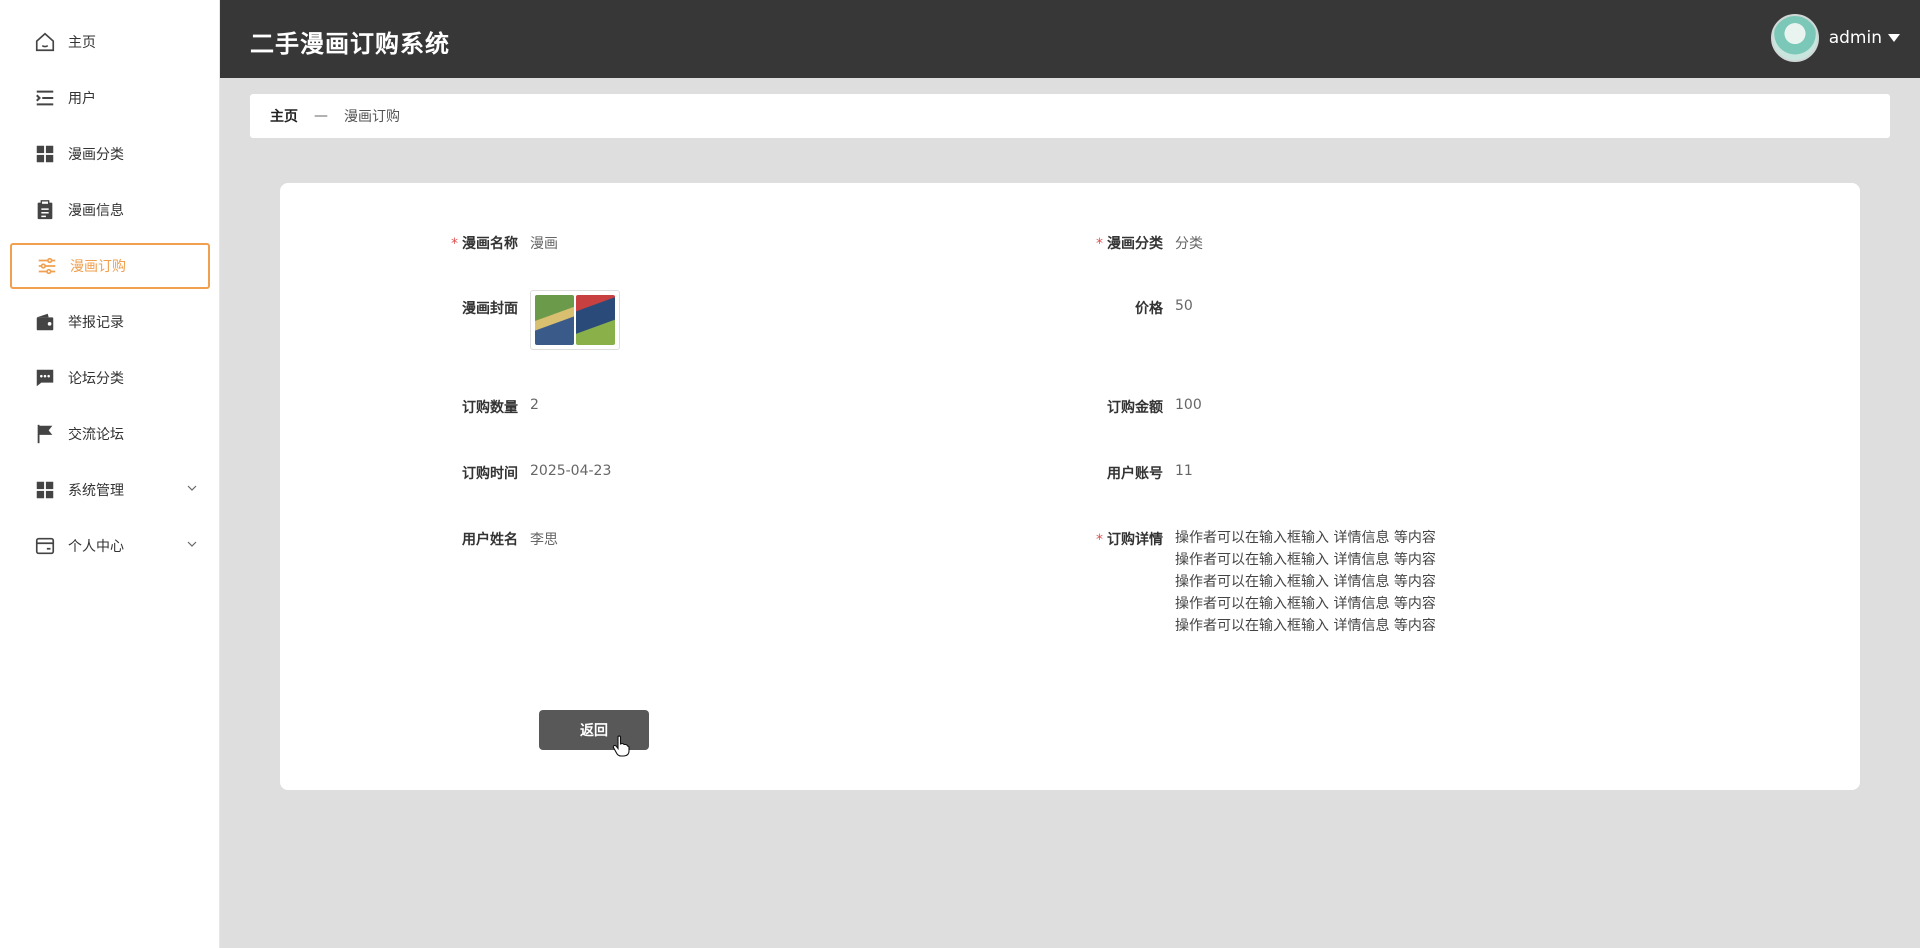  Describe the element at coordinates (594, 730) in the screenshot. I see `back-button: 返回` at that location.